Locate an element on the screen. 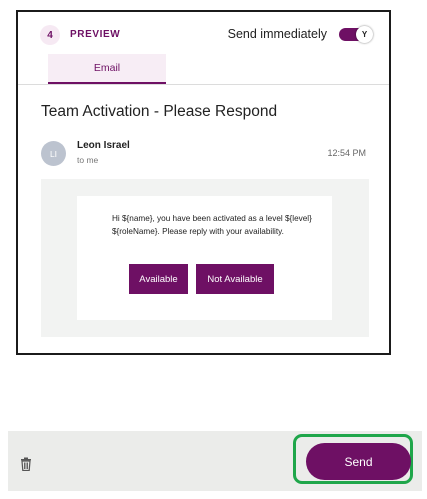 The width and height of the screenshot is (427, 499). avatar: LI is located at coordinates (53, 153).